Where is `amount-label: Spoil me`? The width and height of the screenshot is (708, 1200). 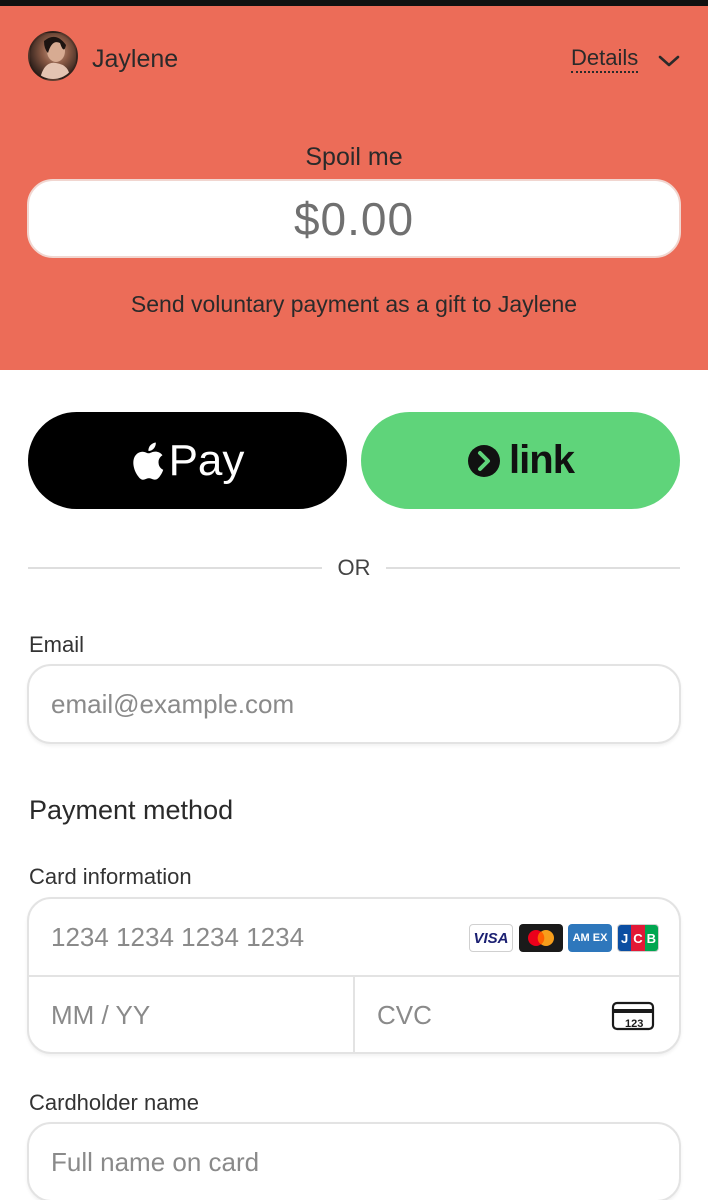 amount-label: Spoil me is located at coordinates (354, 157).